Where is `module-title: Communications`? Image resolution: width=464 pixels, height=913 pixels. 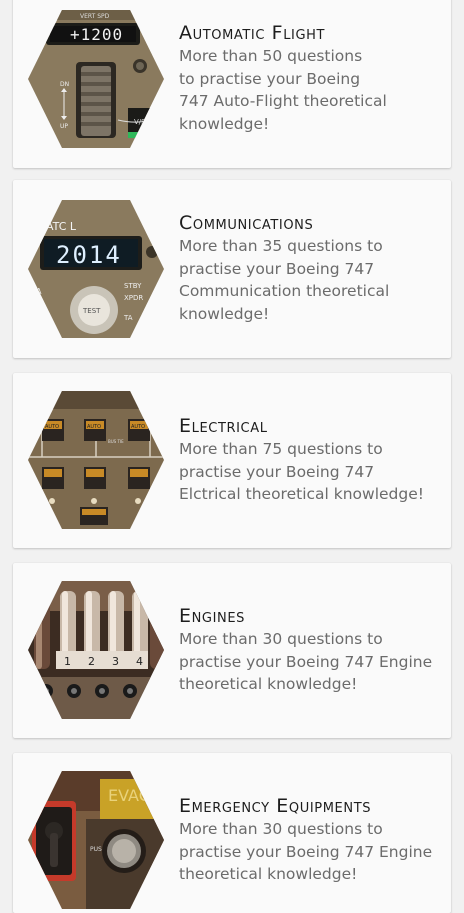
module-title: Communications is located at coordinates (246, 223).